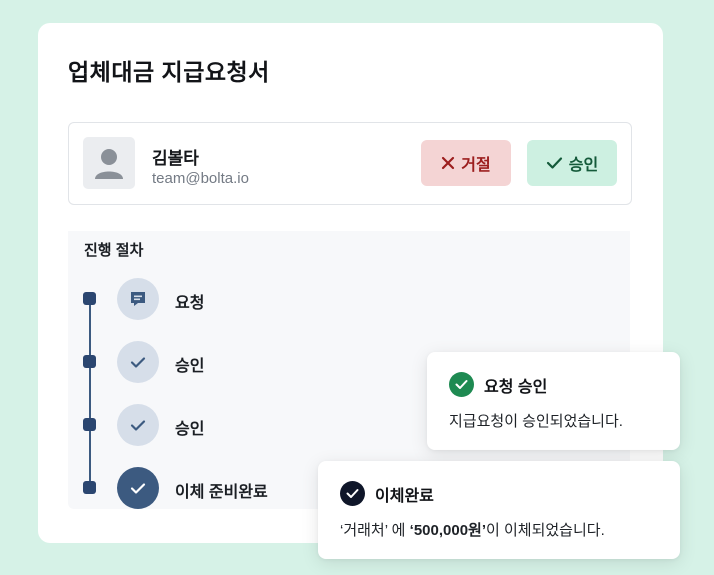 This screenshot has height=575, width=714. What do you see at coordinates (90, 393) in the screenshot?
I see `timeline-line` at bounding box center [90, 393].